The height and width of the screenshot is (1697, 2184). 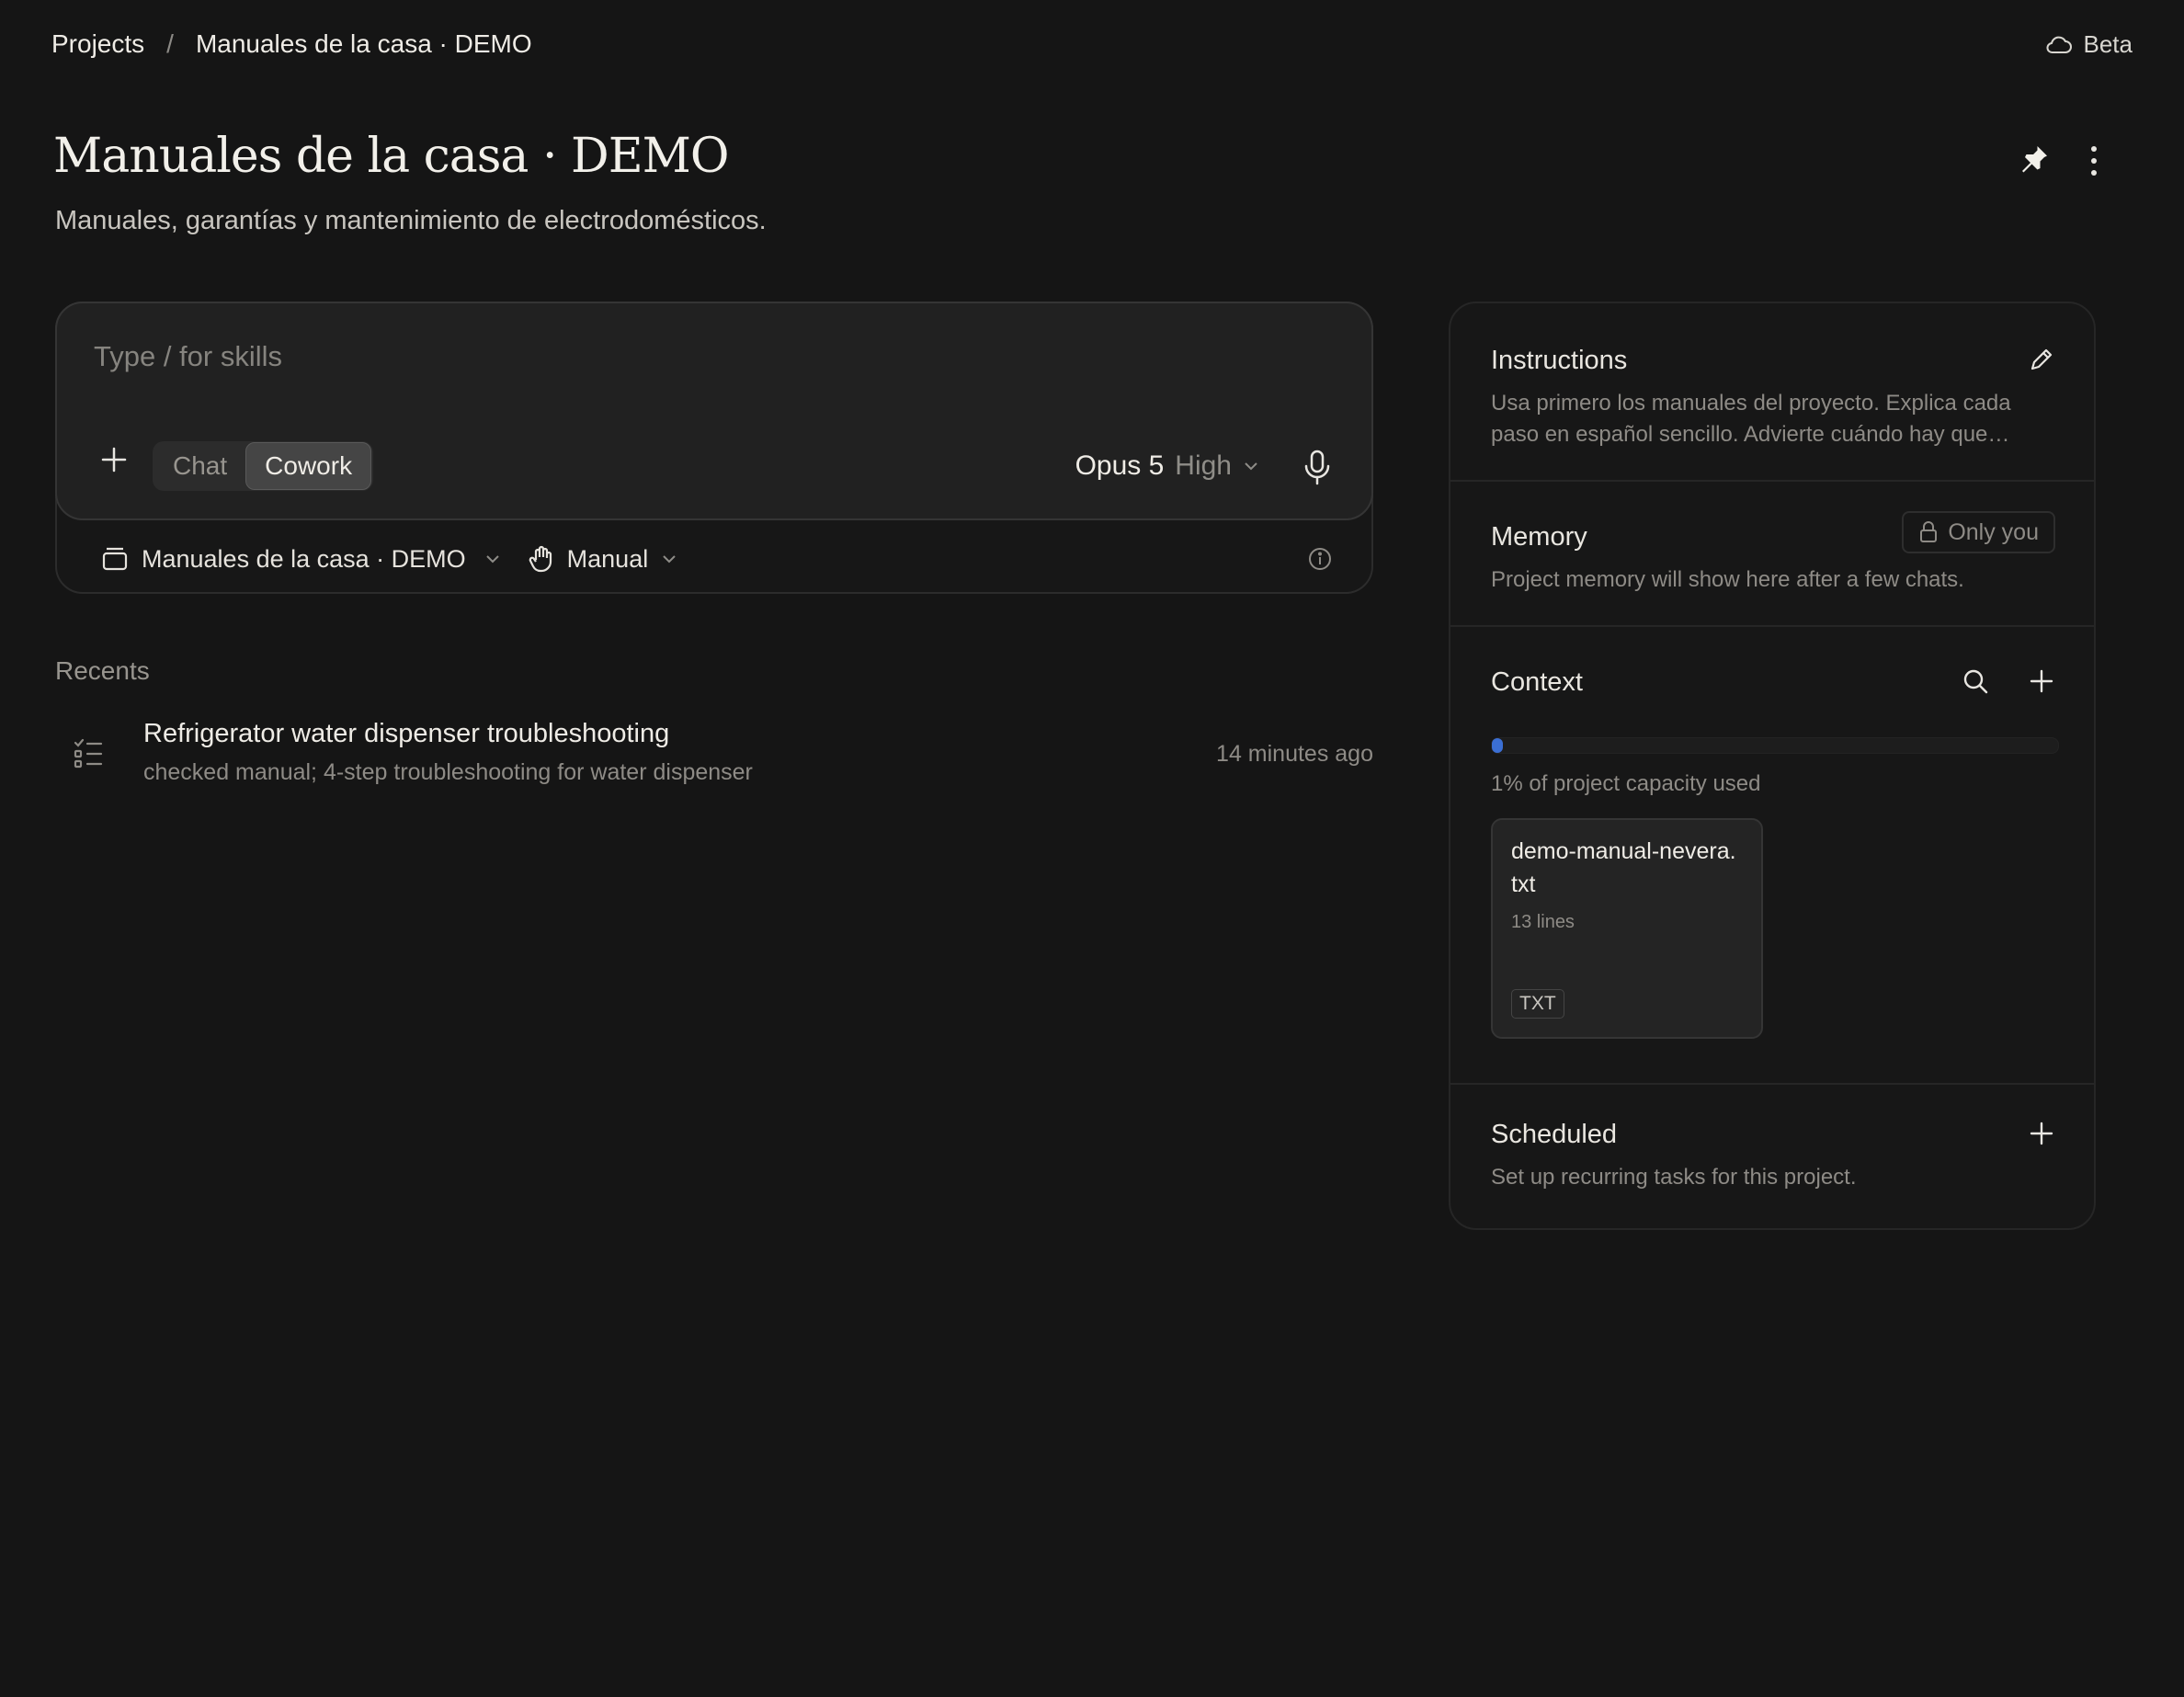 I want to click on beta-label: Beta, so click(x=2108, y=43).